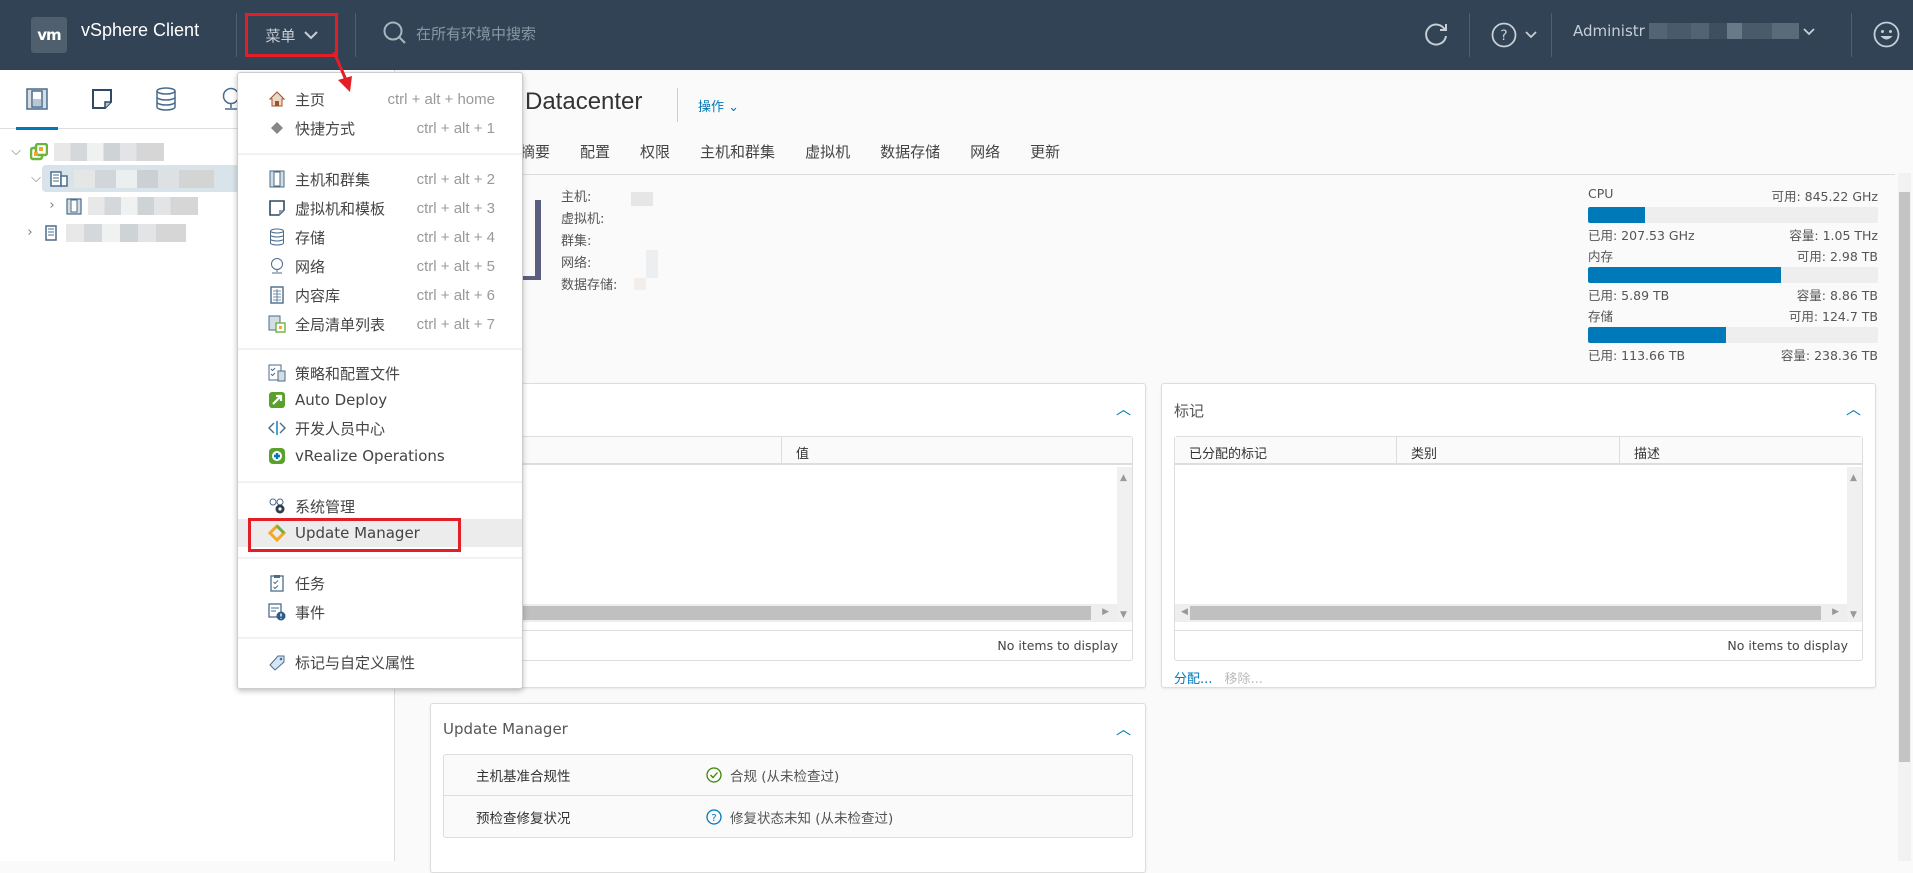  Describe the element at coordinates (325, 506) in the screenshot. I see `menu-item-label: 系统管理` at that location.